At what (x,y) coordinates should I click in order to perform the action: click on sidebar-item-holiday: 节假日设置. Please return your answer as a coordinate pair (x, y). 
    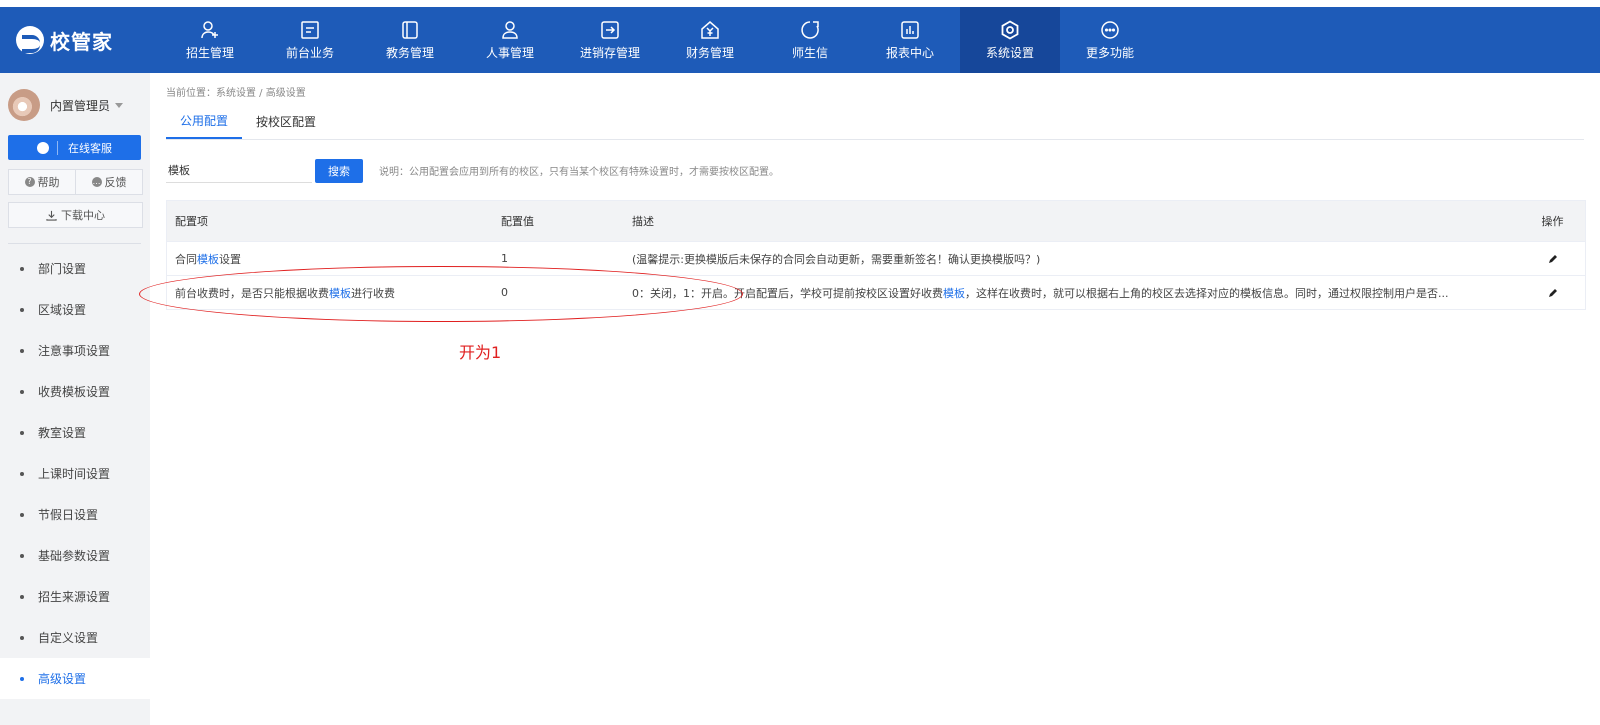
    Looking at the image, I should click on (75, 514).